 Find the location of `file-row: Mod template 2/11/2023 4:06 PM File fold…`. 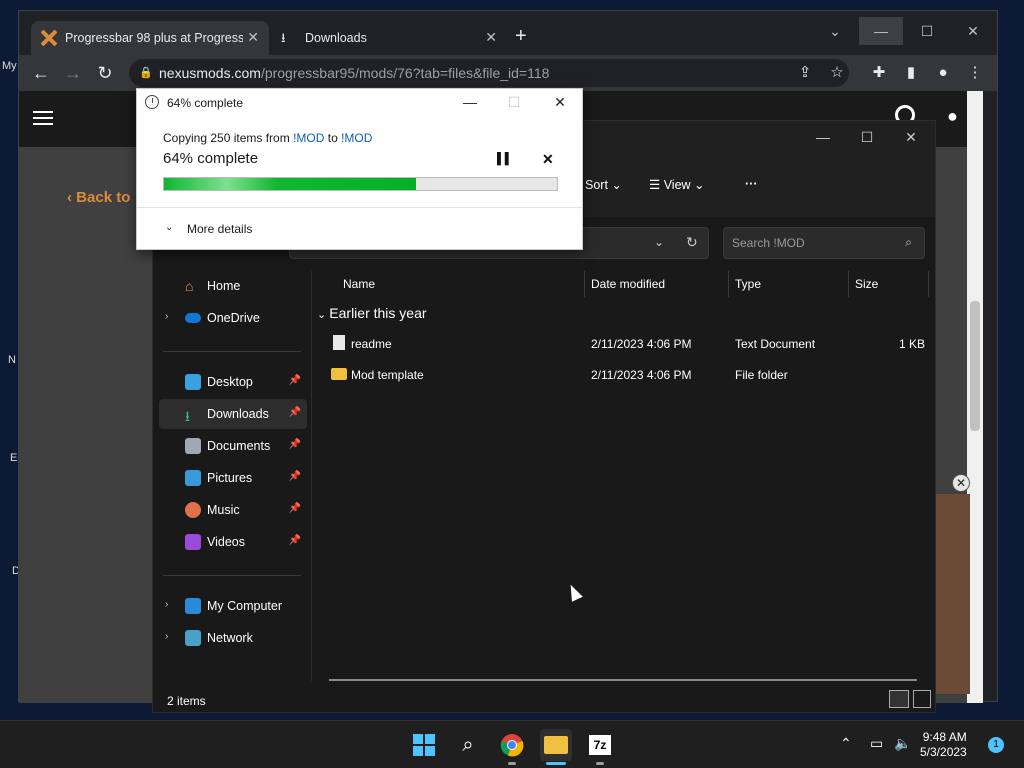

file-row: Mod template 2/11/2023 4:06 PM File fold… is located at coordinates (622, 375).